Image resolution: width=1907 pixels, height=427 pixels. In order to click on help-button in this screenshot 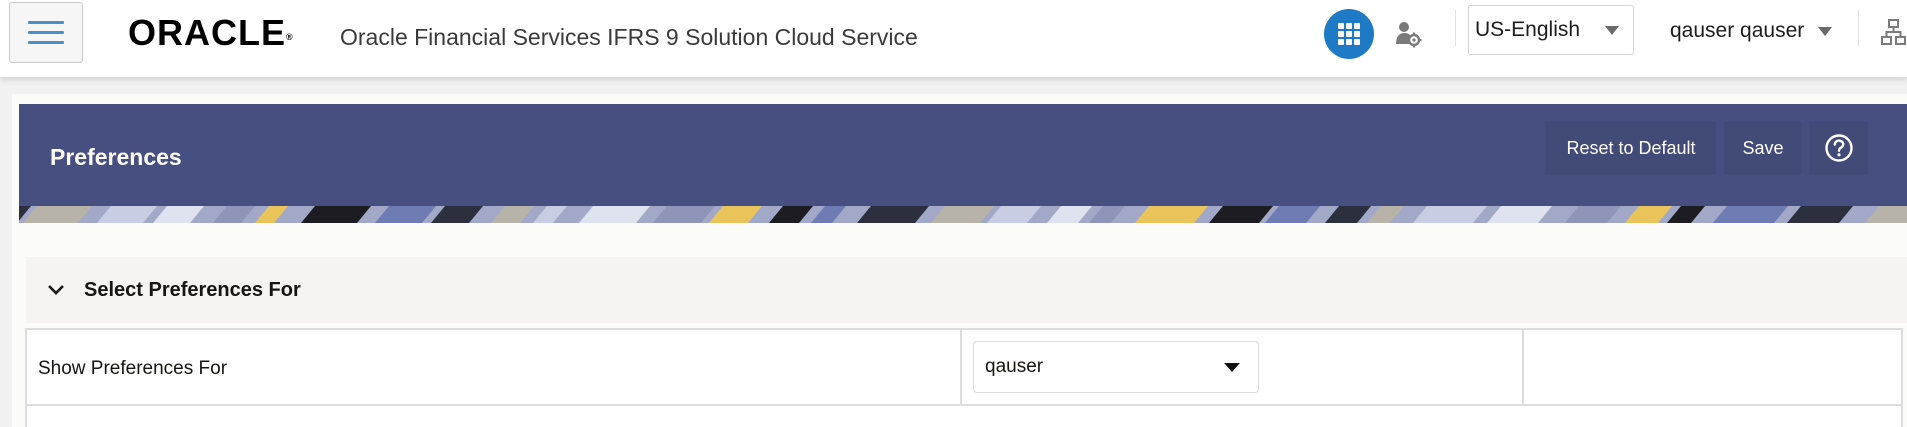, I will do `click(1839, 148)`.